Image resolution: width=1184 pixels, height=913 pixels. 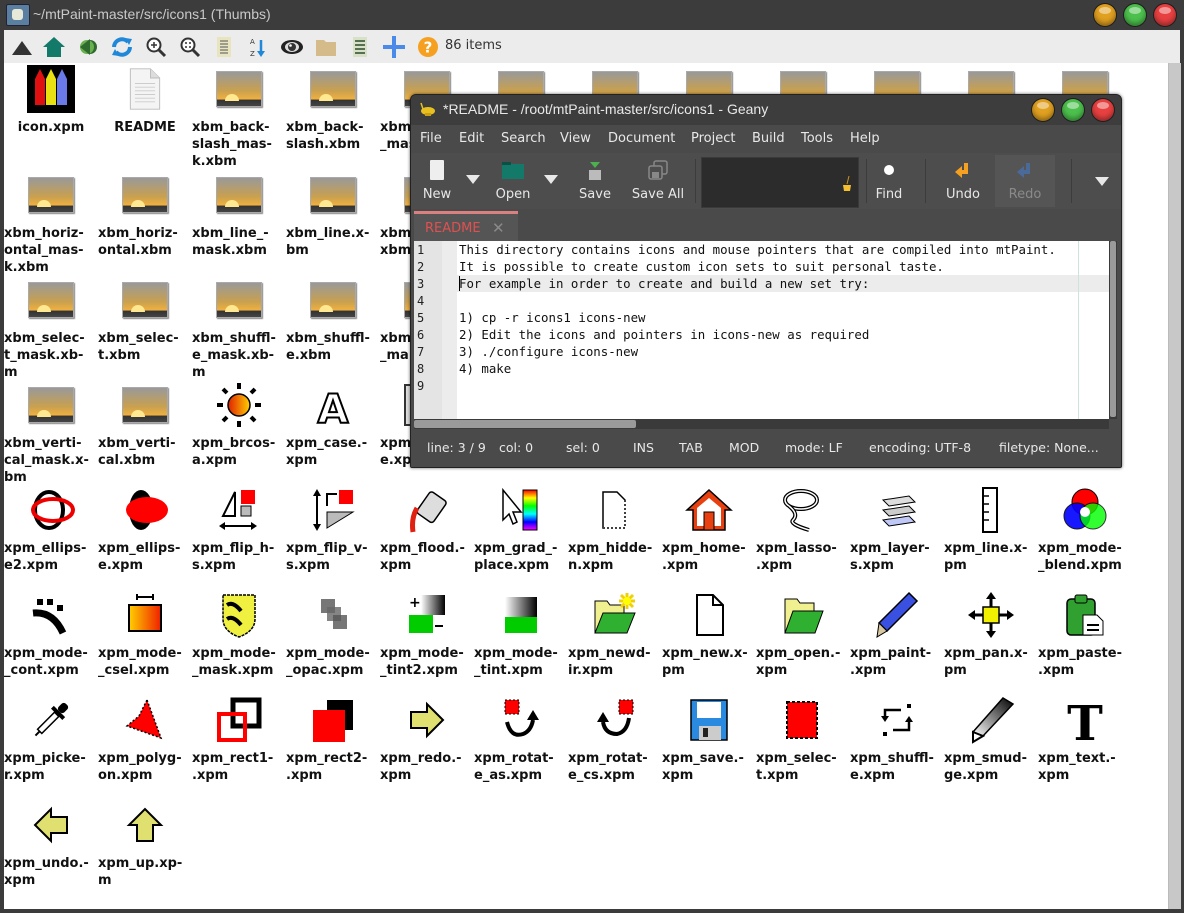 I want to click on file-item: xpm_rect2- .xpm, so click(x=333, y=740).